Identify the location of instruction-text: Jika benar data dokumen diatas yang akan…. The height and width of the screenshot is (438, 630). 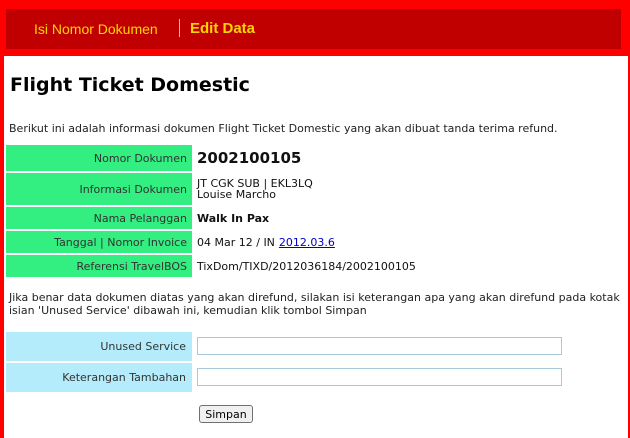
(314, 304).